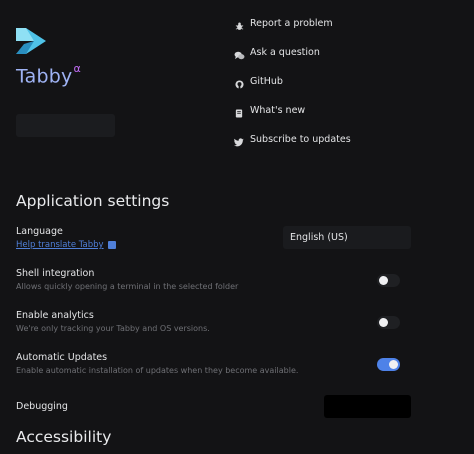 The image size is (474, 454). Describe the element at coordinates (39, 231) in the screenshot. I see `language-label: Language` at that location.